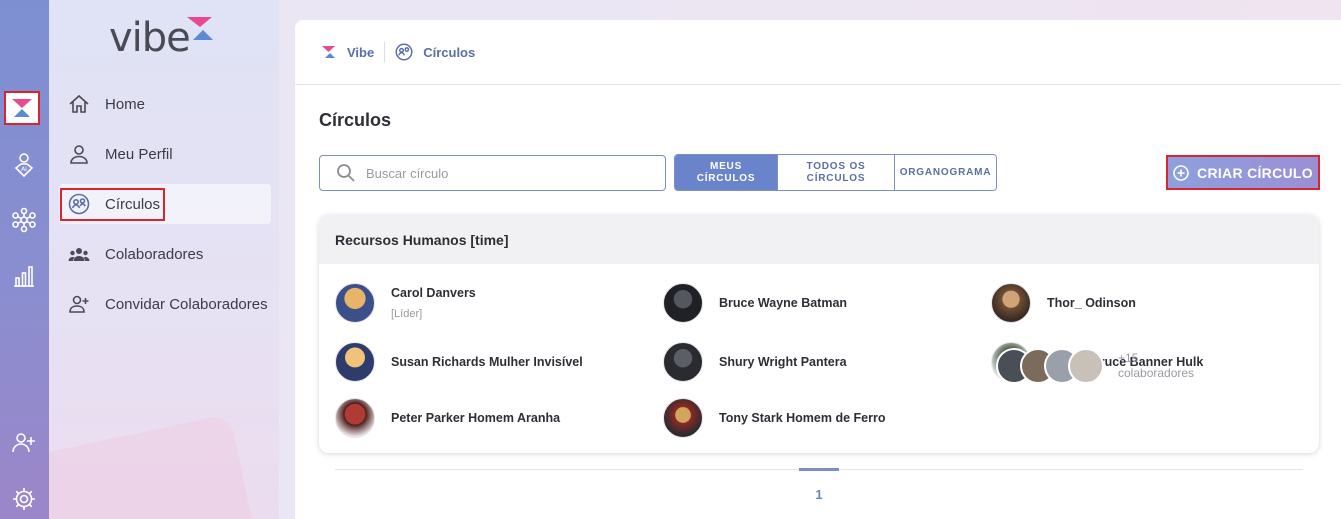 Image resolution: width=1341 pixels, height=519 pixels. Describe the element at coordinates (487, 362) in the screenshot. I see `member-name: Susan Richards Mulher Invisível` at that location.